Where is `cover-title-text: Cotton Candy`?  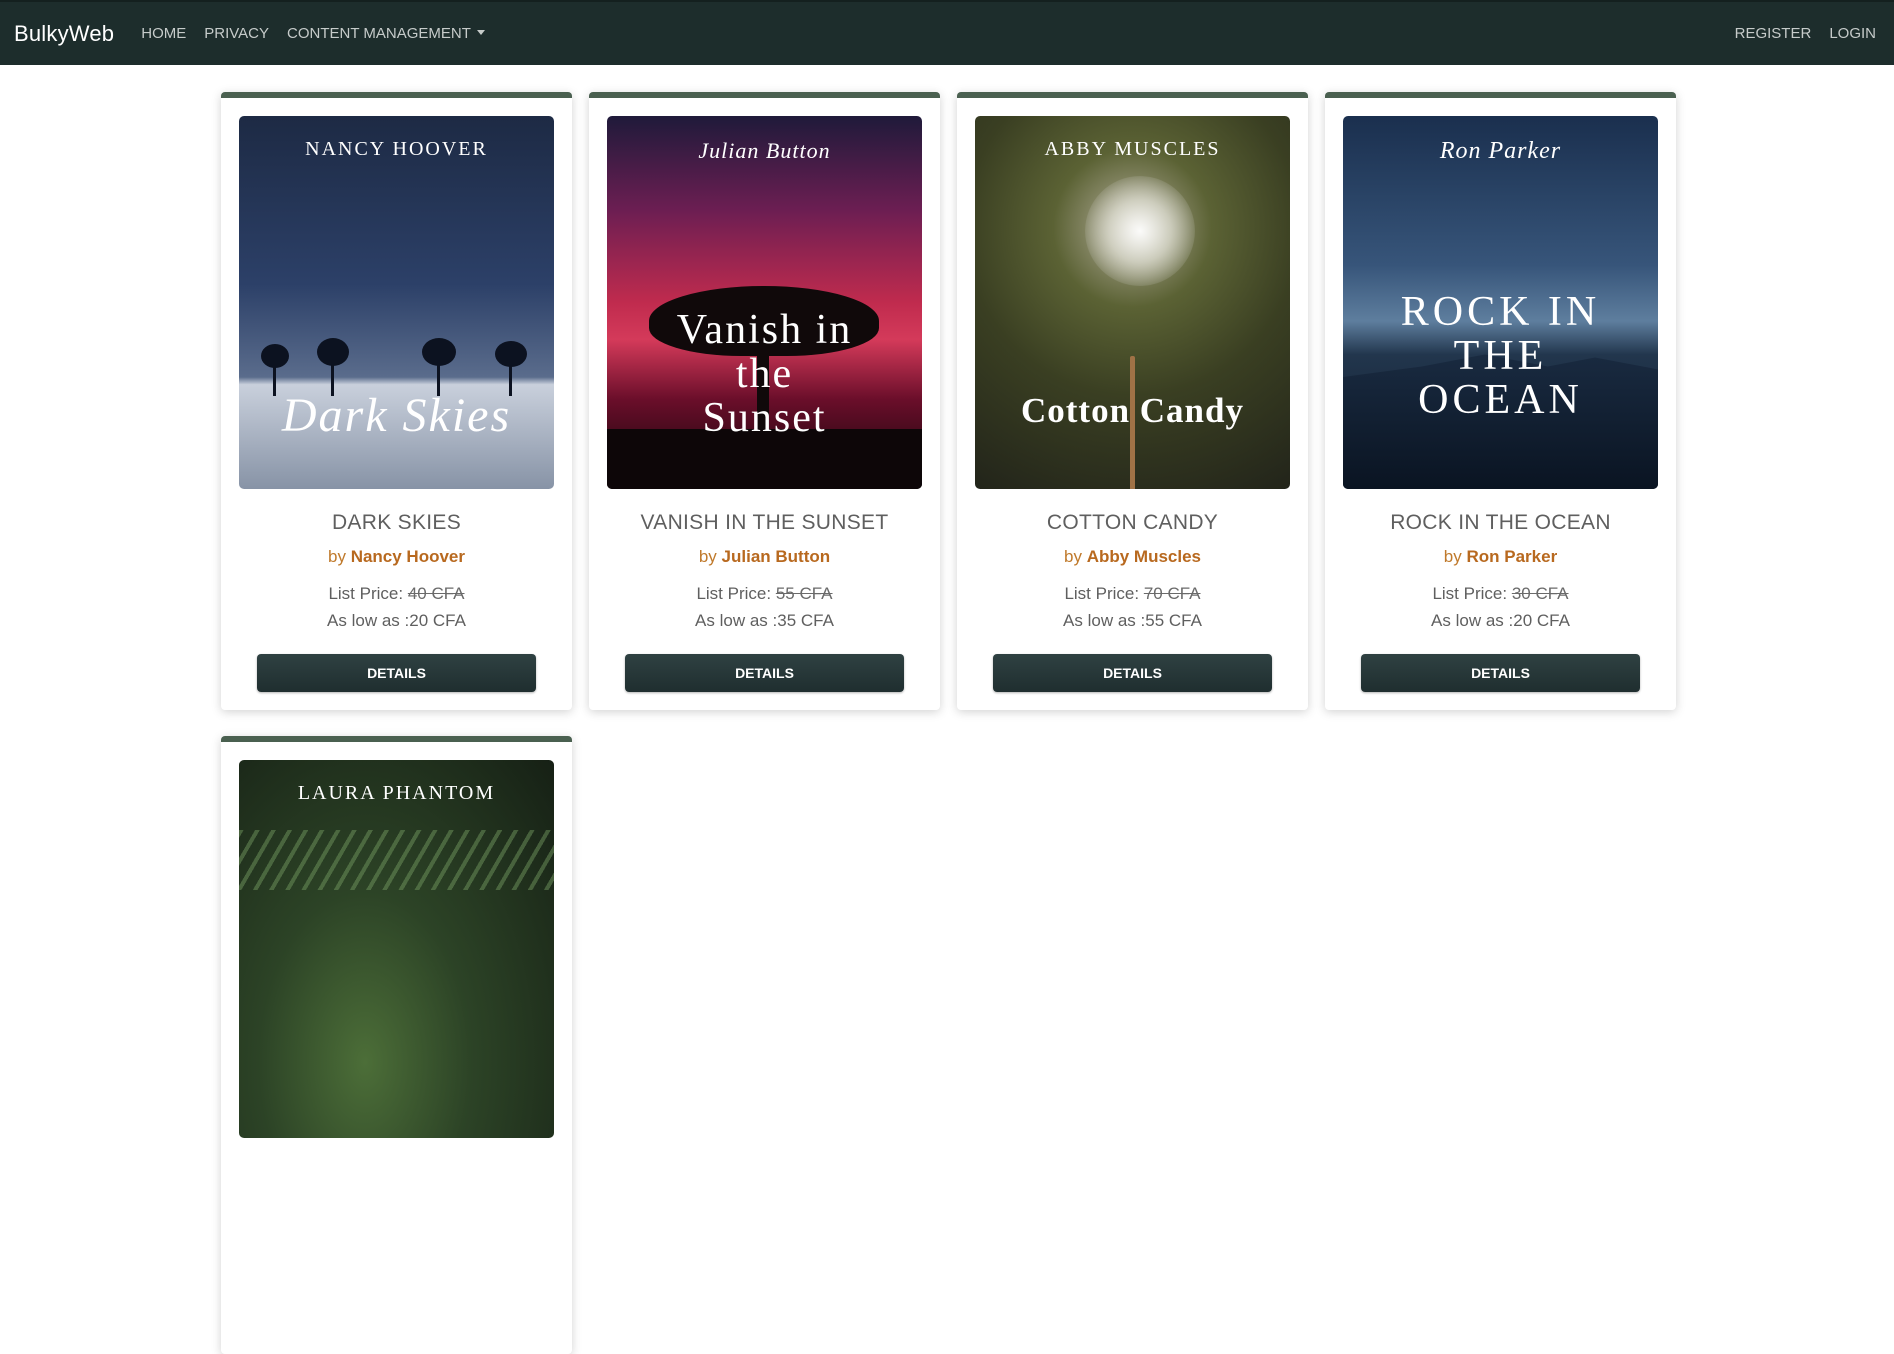 cover-title-text: Cotton Candy is located at coordinates (1132, 410).